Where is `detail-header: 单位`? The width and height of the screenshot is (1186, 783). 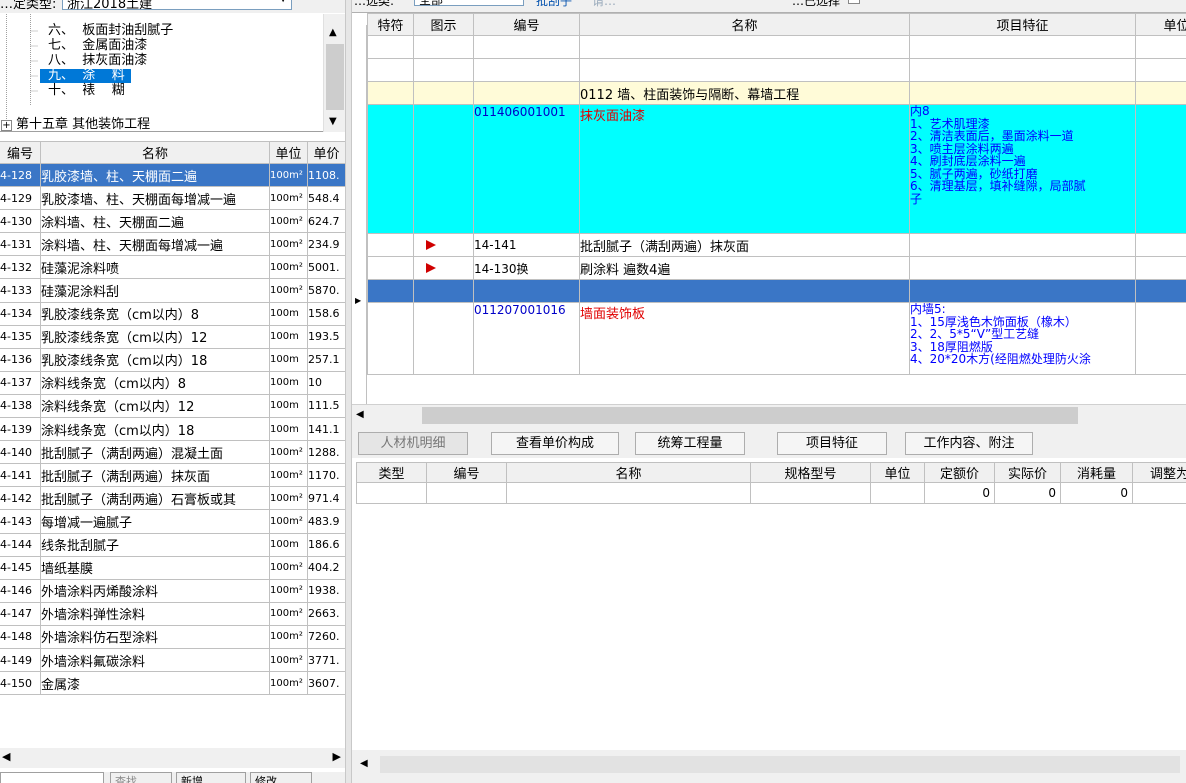 detail-header: 单位 is located at coordinates (897, 472).